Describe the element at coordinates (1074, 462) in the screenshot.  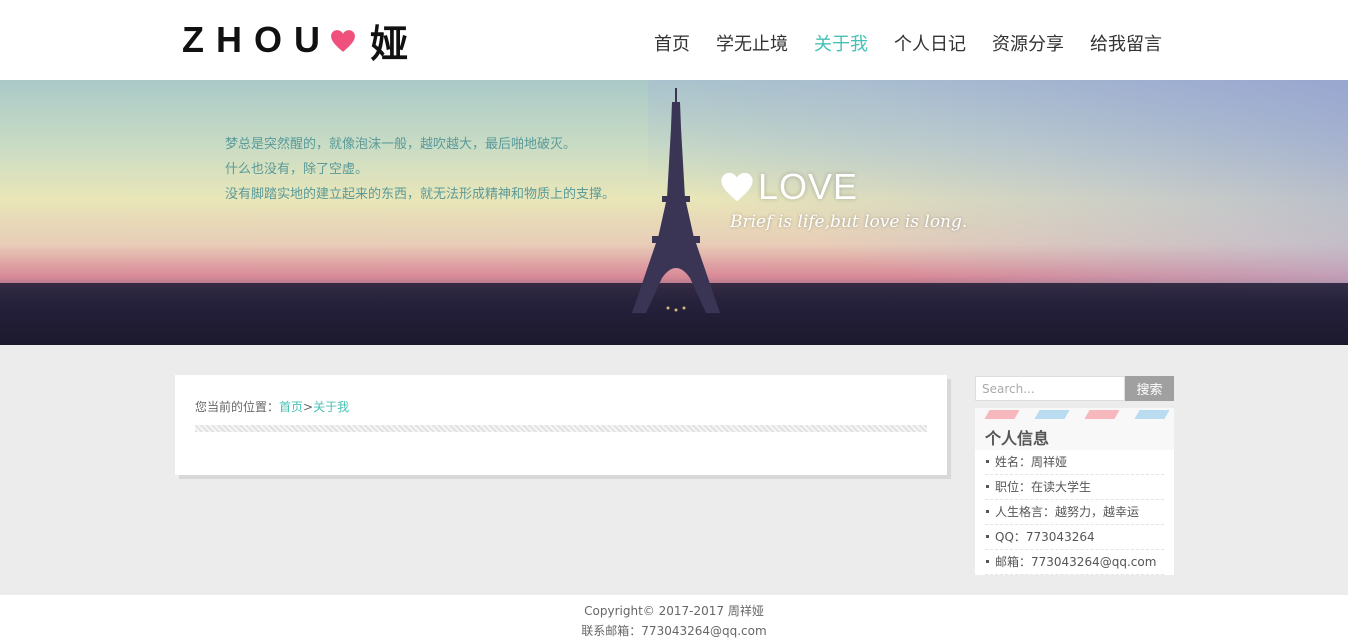
I see `profile-item-name: 姓名：周祥娅` at that location.